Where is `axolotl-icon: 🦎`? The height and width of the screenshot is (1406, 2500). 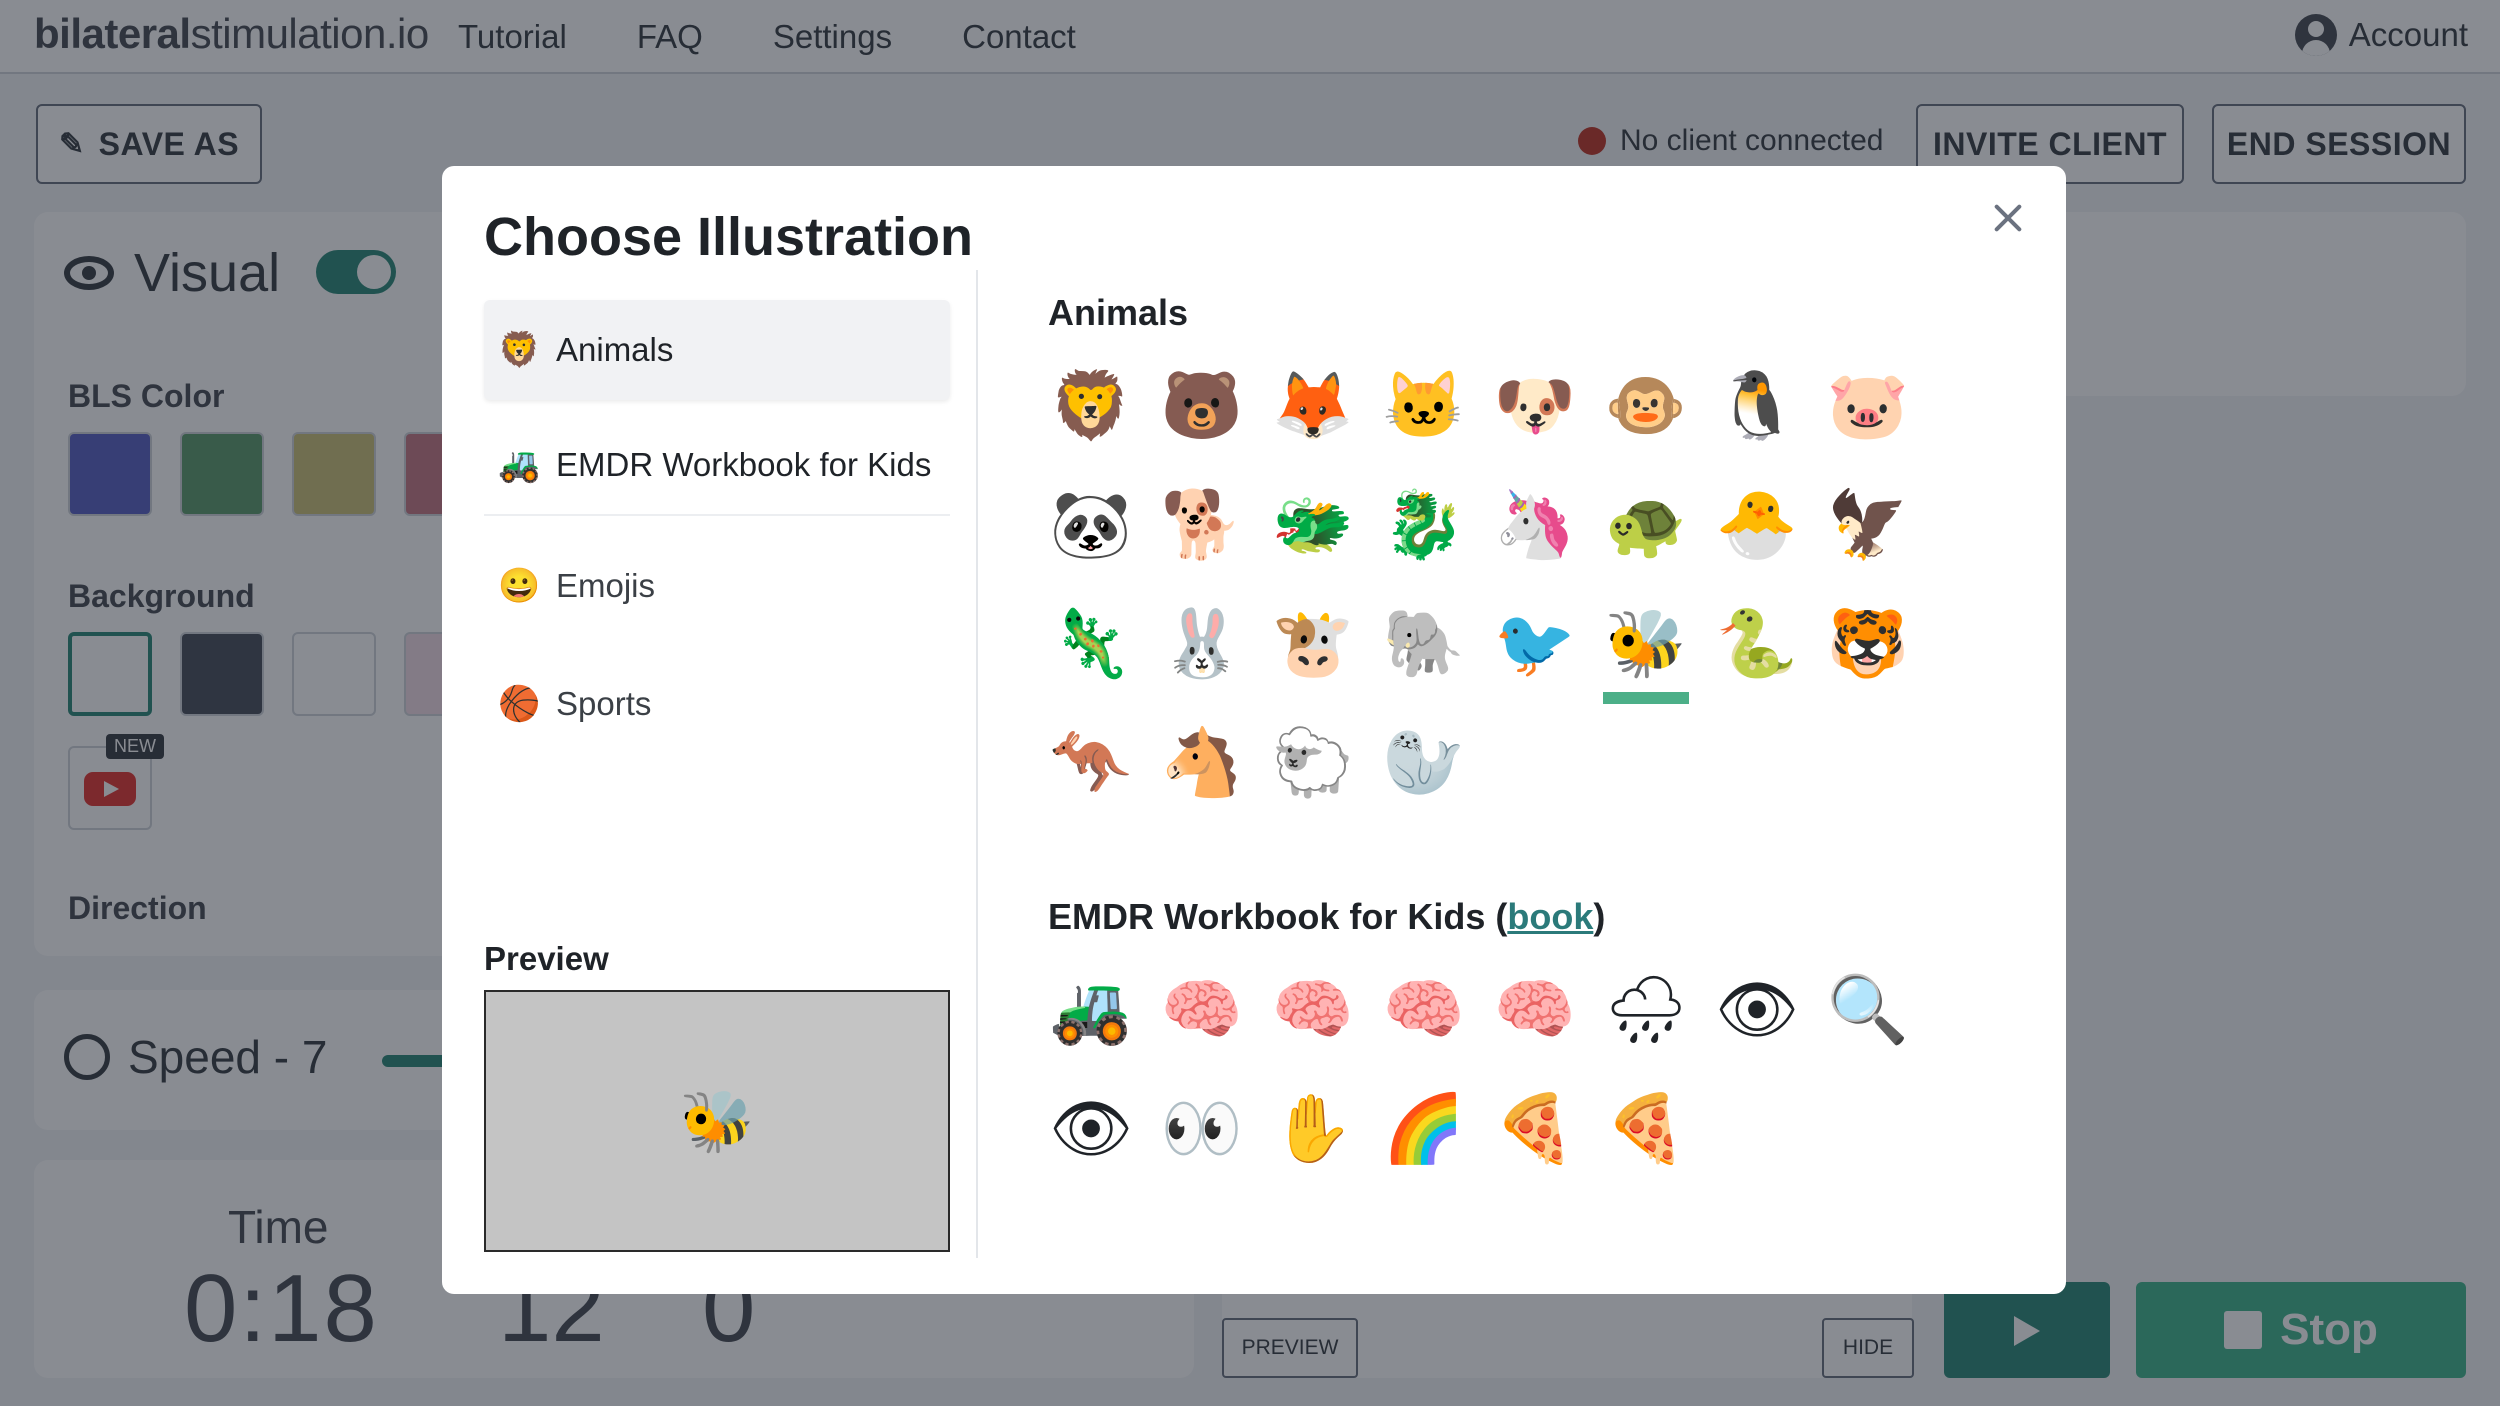 axolotl-icon: 🦎 is located at coordinates (1091, 643).